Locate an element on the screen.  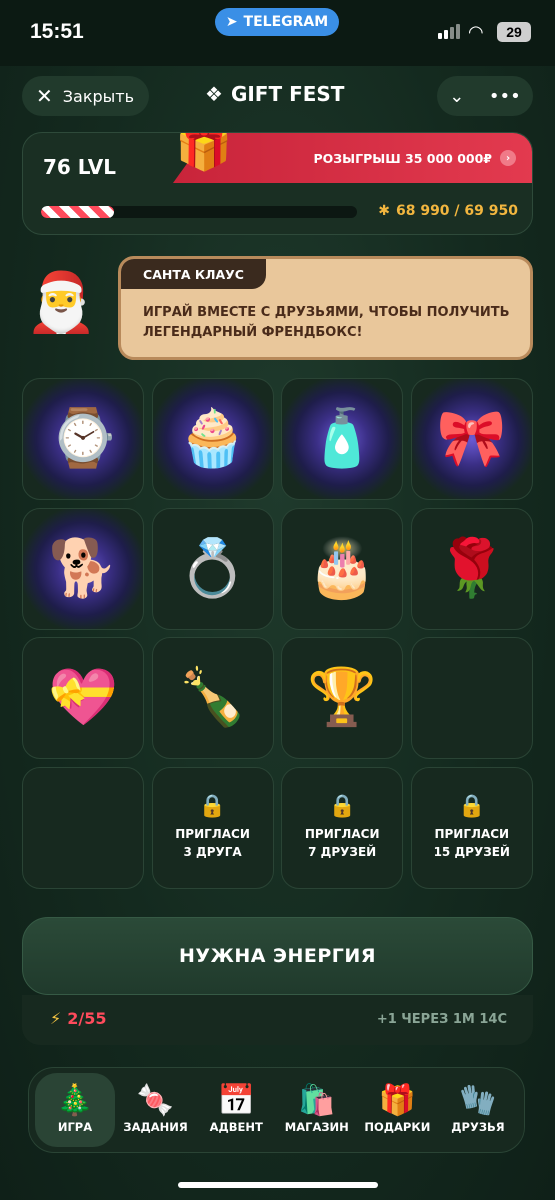
dog-item-icon: 🐕 is located at coordinates (83, 568).